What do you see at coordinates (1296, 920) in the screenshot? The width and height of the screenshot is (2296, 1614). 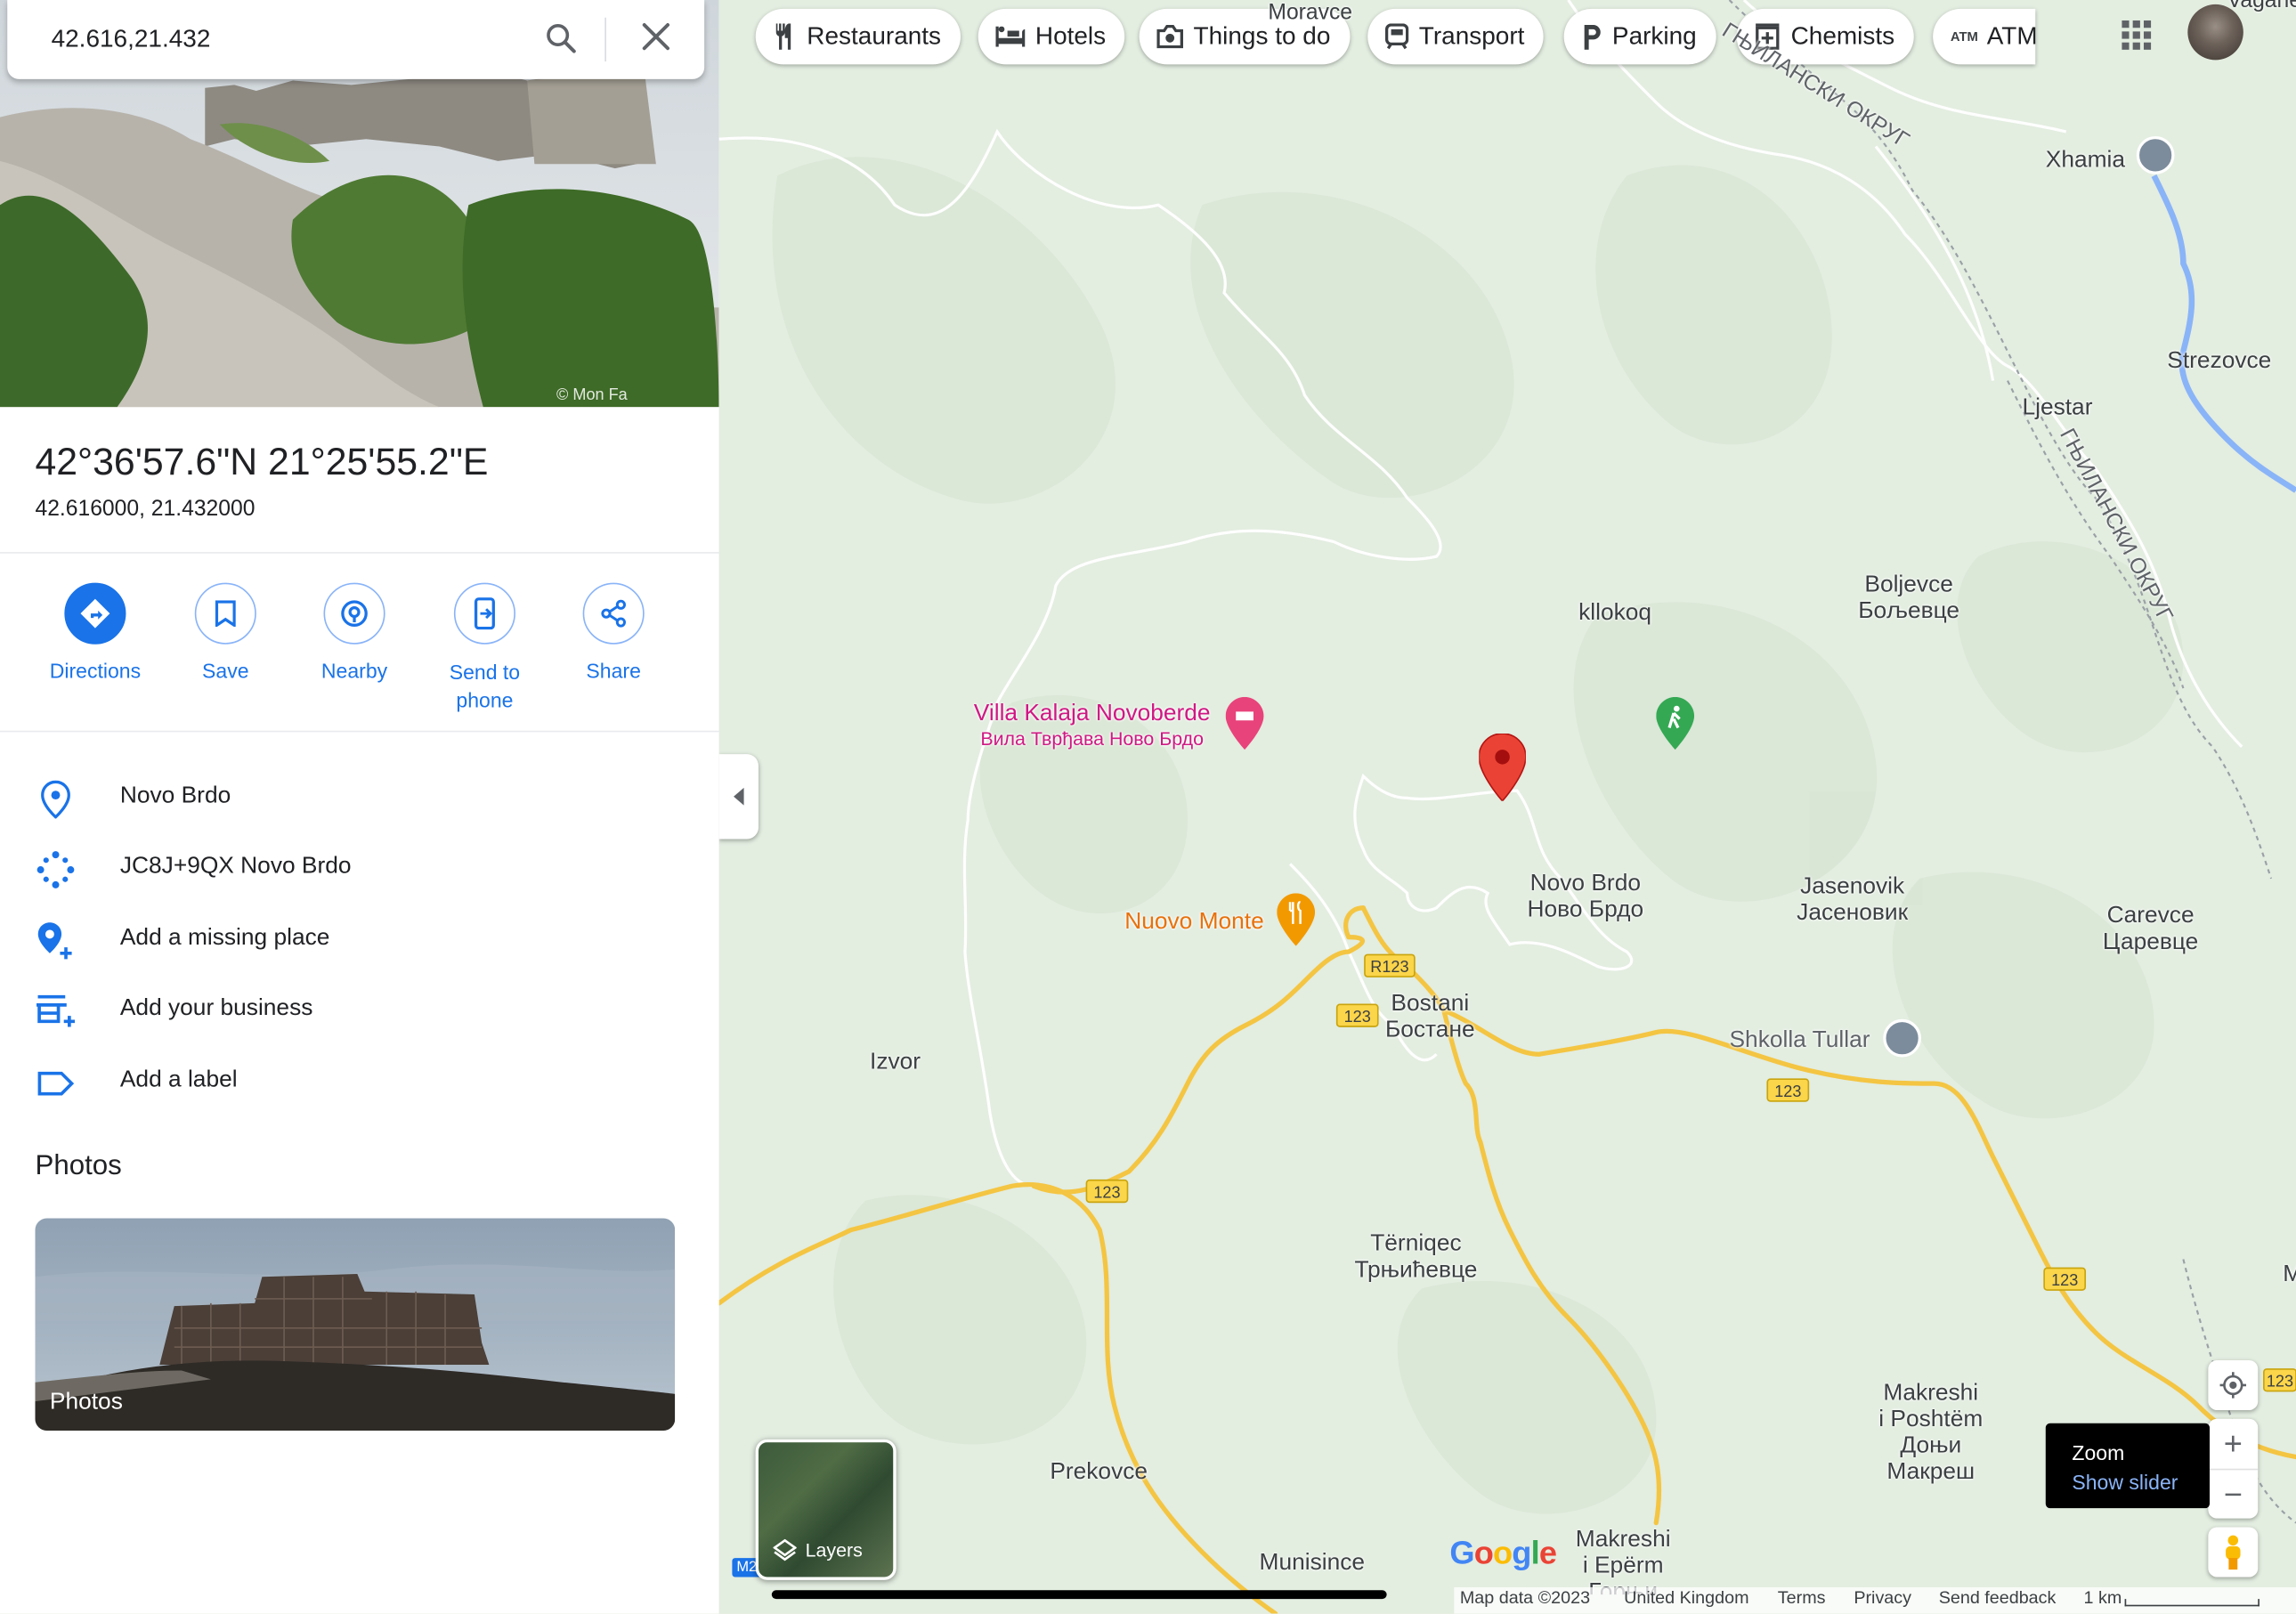 I see `restaurant-pin-icon` at bounding box center [1296, 920].